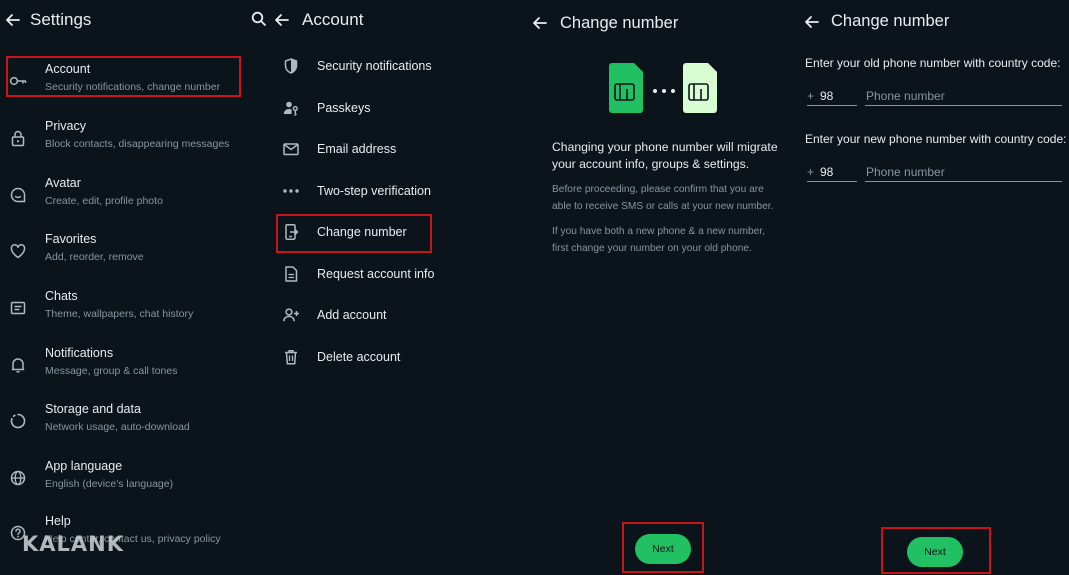 The image size is (1069, 575). I want to click on settings-item-subtitle: Add, reorder, remove, so click(94, 257).